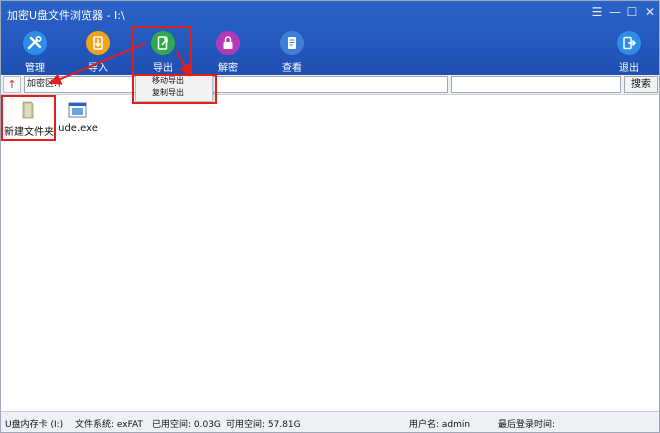 Image resolution: width=660 pixels, height=433 pixels. What do you see at coordinates (183, 63) in the screenshot?
I see `annotation-arrow-to-menu` at bounding box center [183, 63].